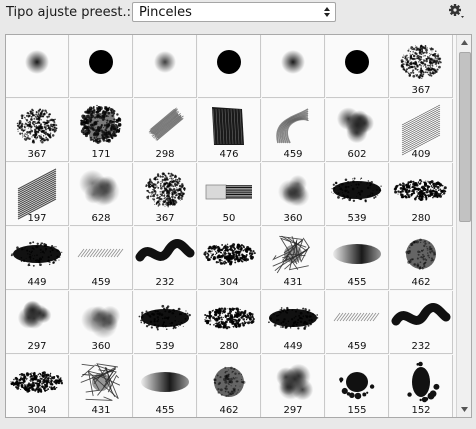 The width and height of the screenshot is (476, 429). I want to click on preset-type-bar: Tipo ajuste preest.: Pinceles, so click(238, 13).